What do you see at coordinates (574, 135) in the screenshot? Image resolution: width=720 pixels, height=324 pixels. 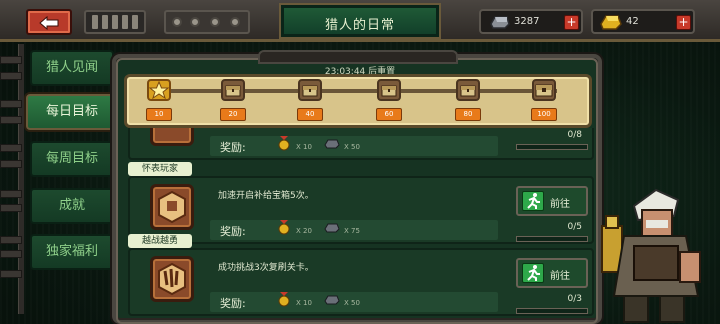 I see `task-progress: 0/8` at bounding box center [574, 135].